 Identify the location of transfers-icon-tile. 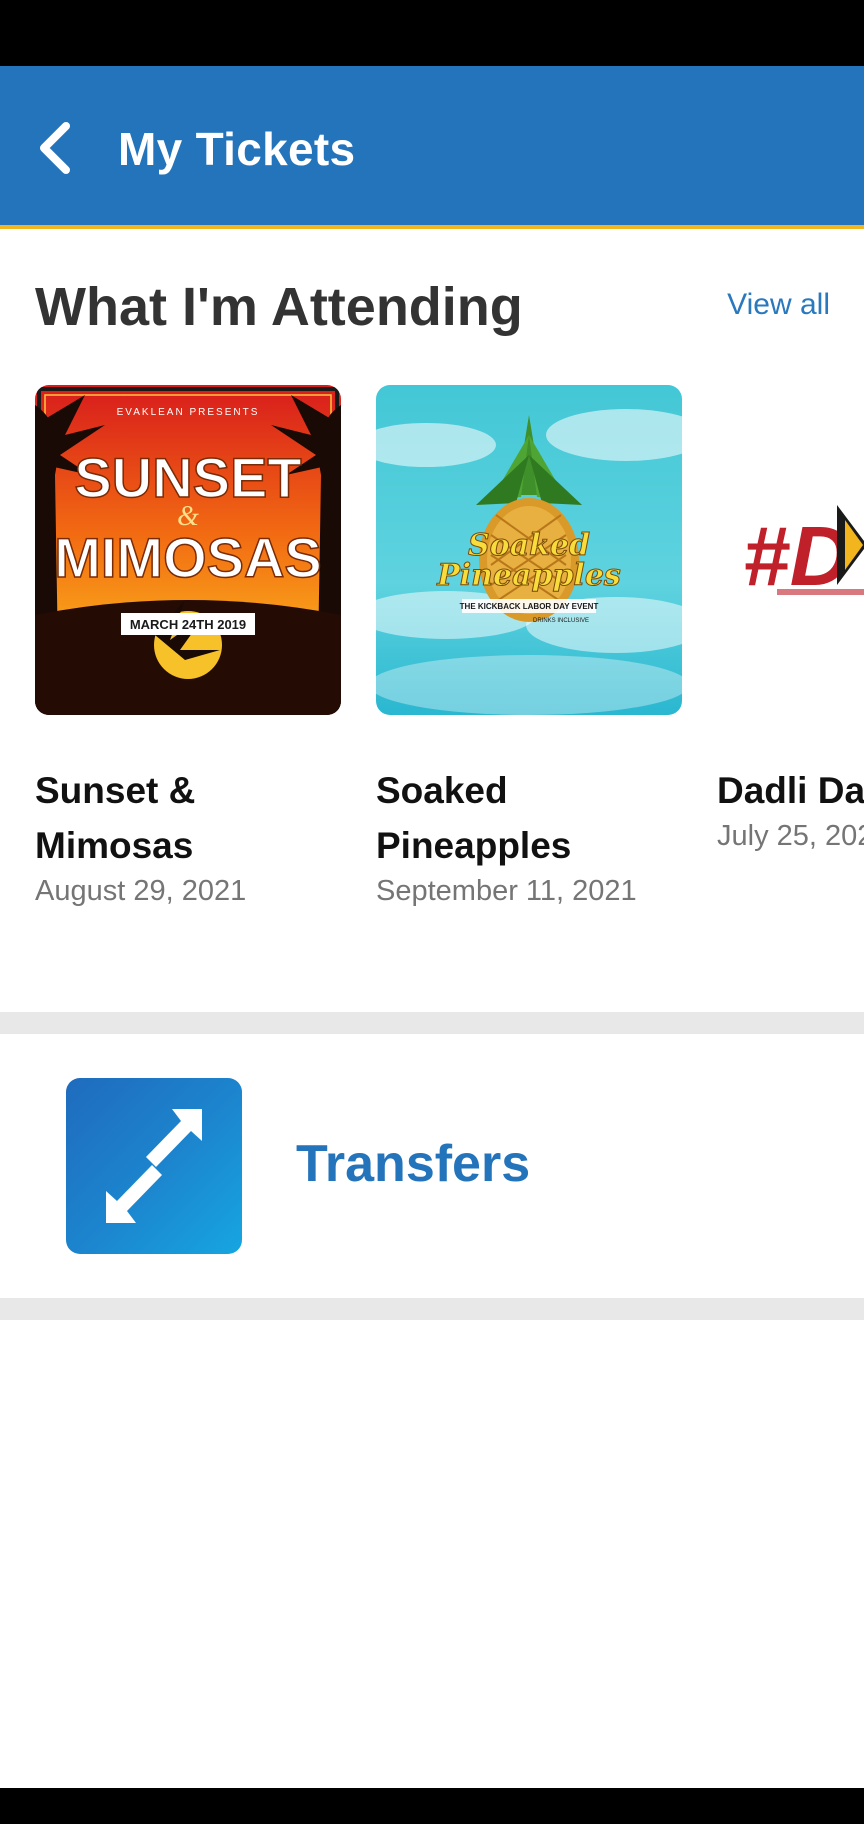
(154, 1166).